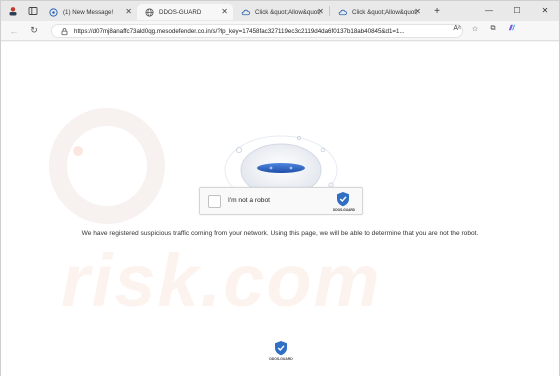 The image size is (560, 376). Describe the element at coordinates (545, 11) in the screenshot. I see `close-window-icon: ✕` at that location.